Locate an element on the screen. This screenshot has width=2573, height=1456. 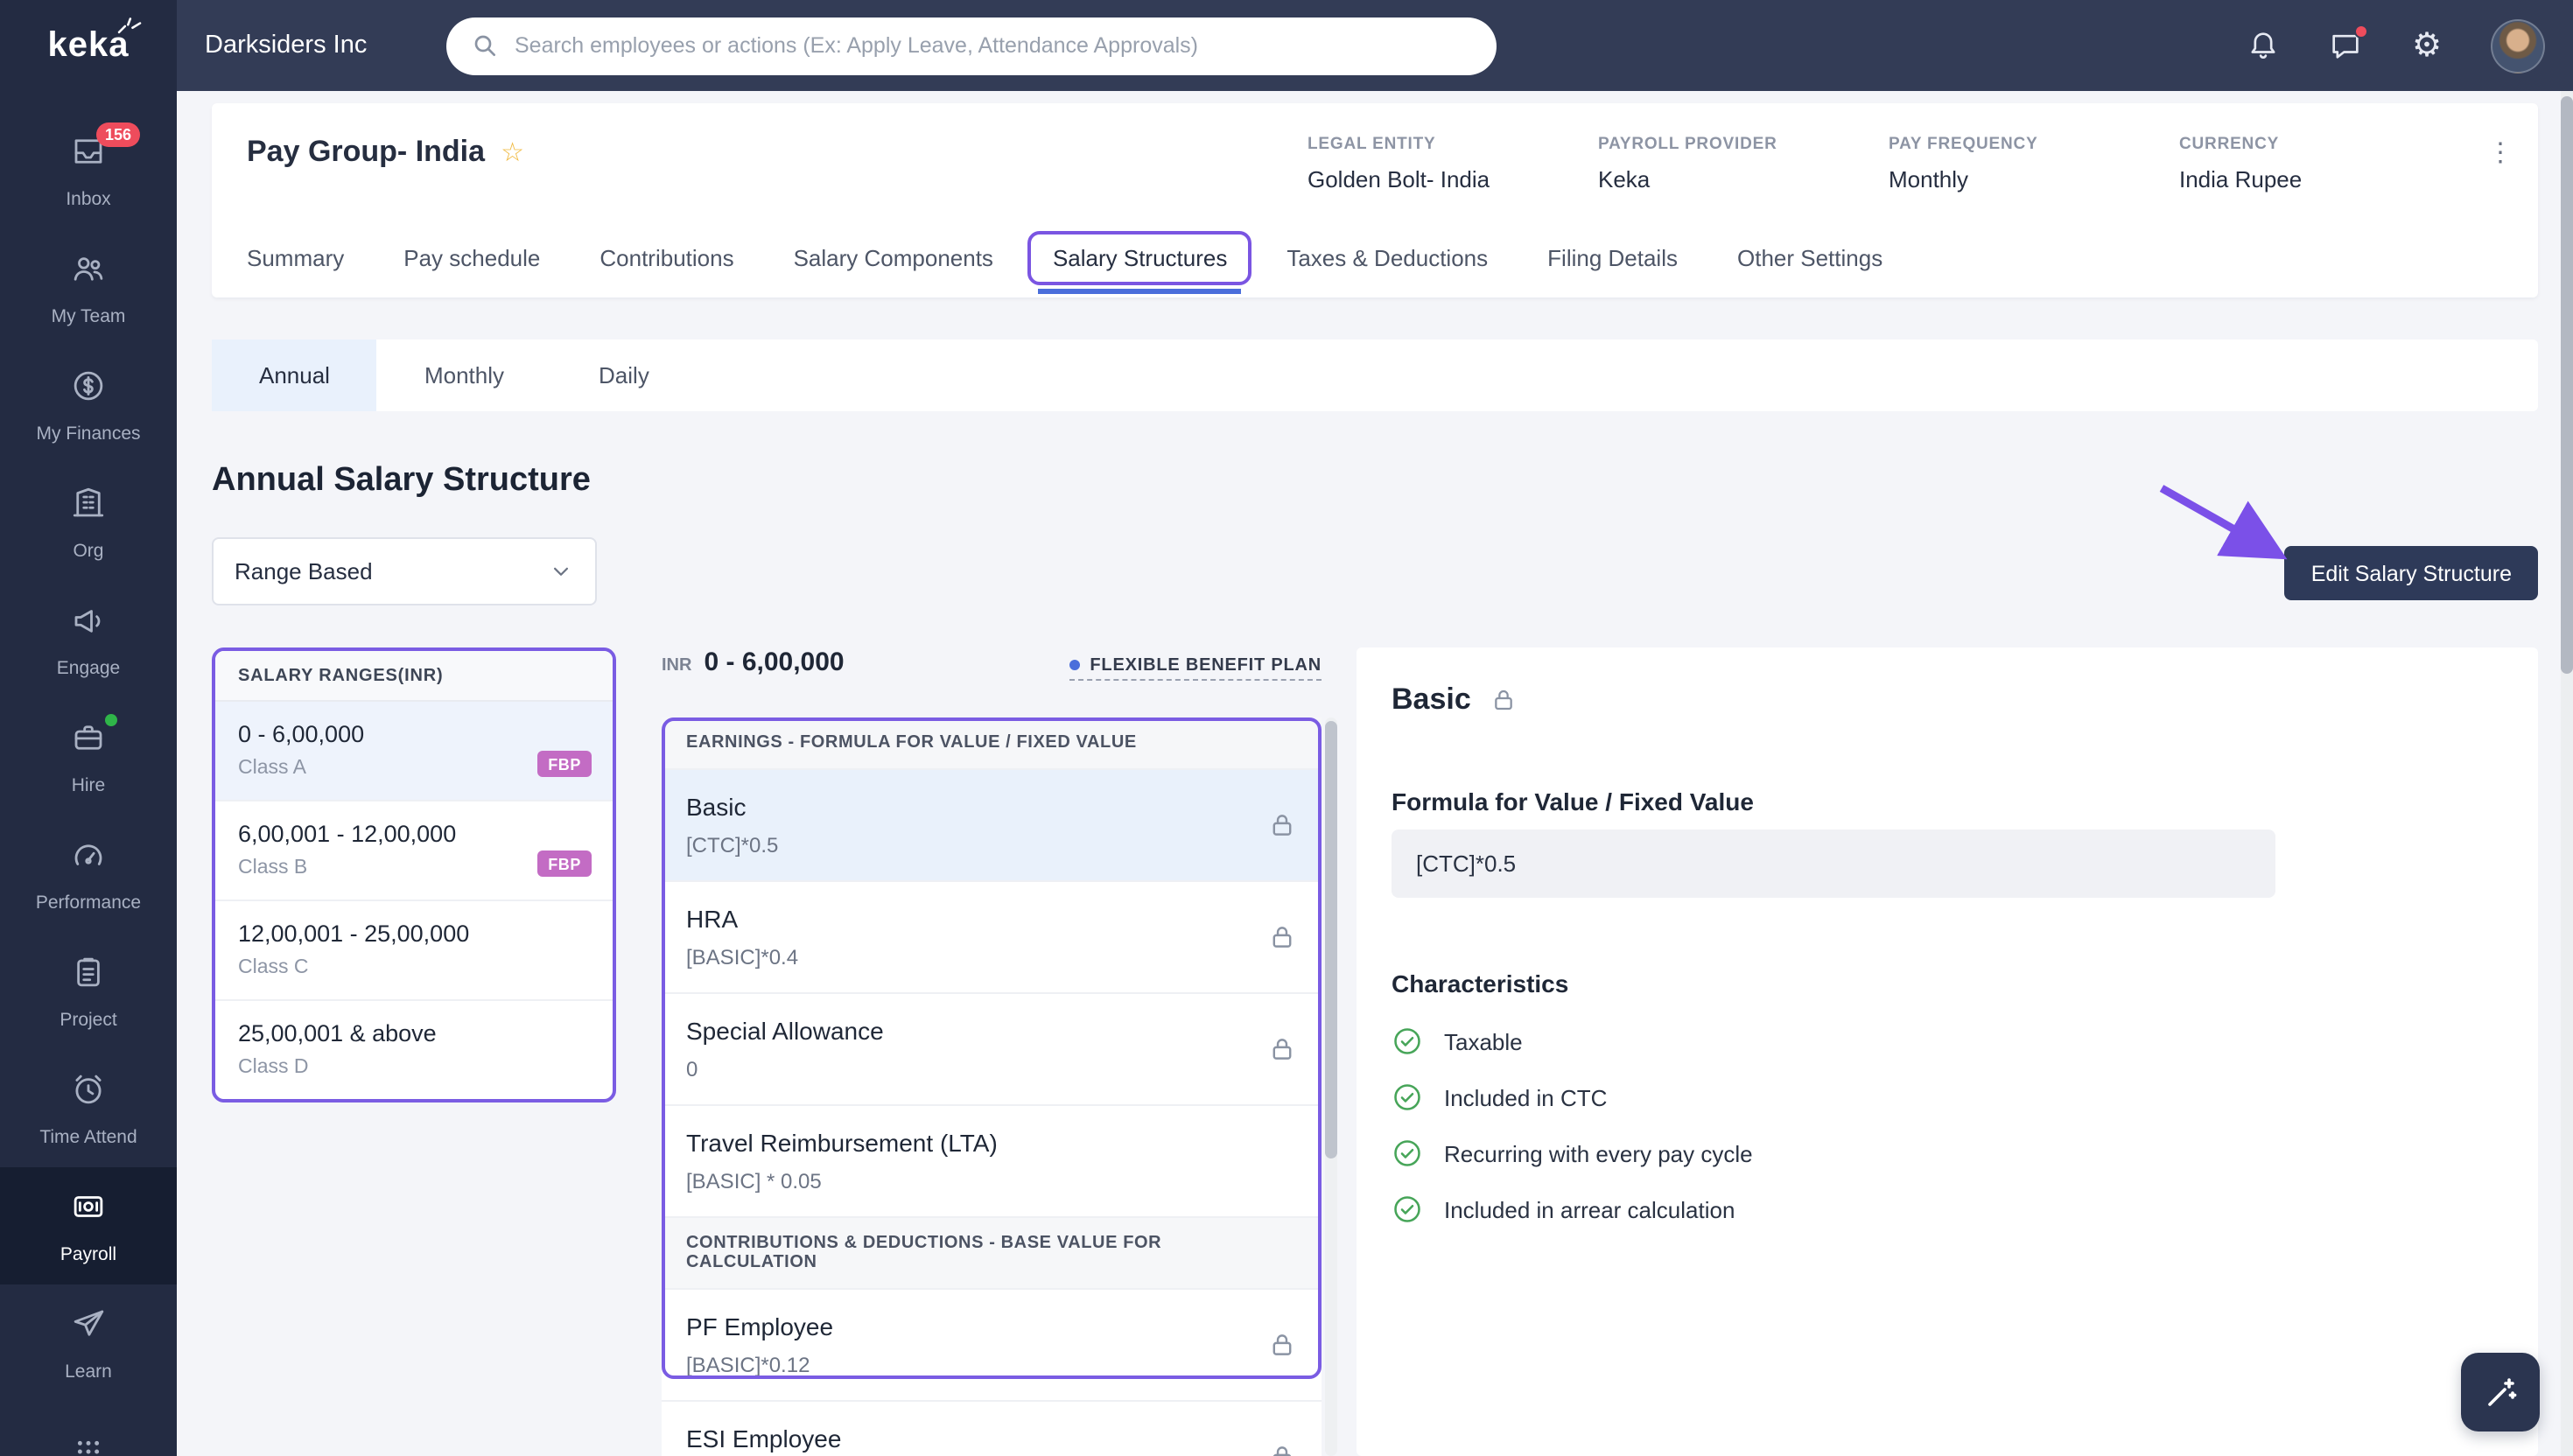
range-value: 6,00,001 - 12,00,000 is located at coordinates (347, 834).